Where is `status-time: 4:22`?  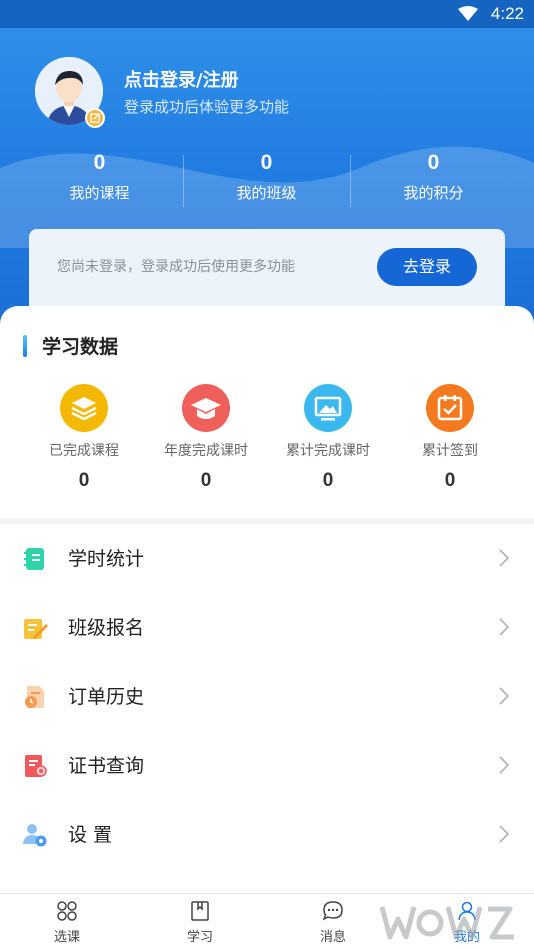
status-time: 4:22 is located at coordinates (507, 13).